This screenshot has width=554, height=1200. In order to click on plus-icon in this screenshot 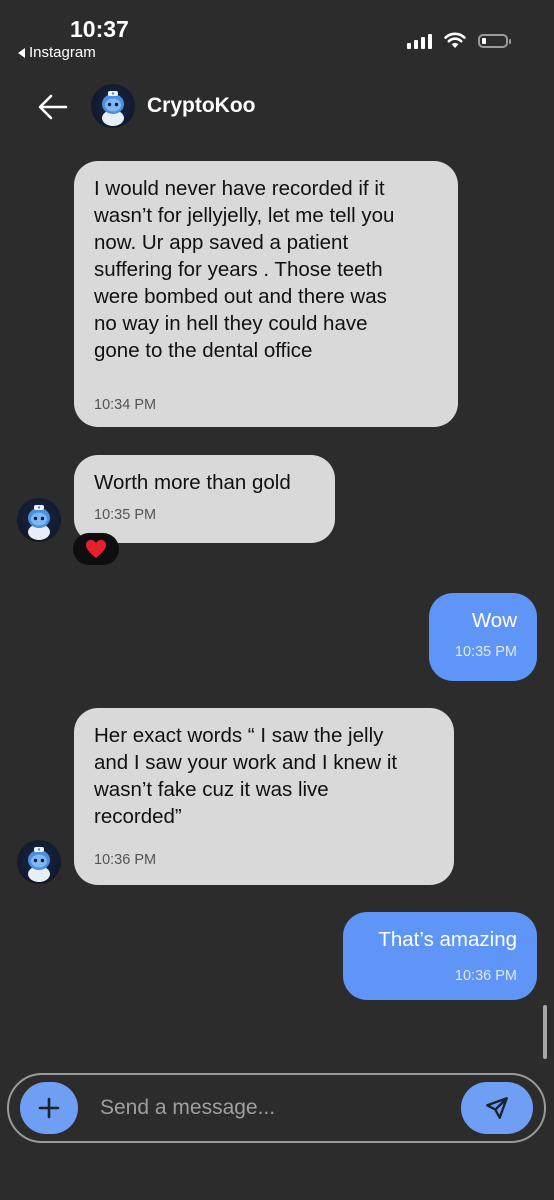, I will do `click(49, 1108)`.